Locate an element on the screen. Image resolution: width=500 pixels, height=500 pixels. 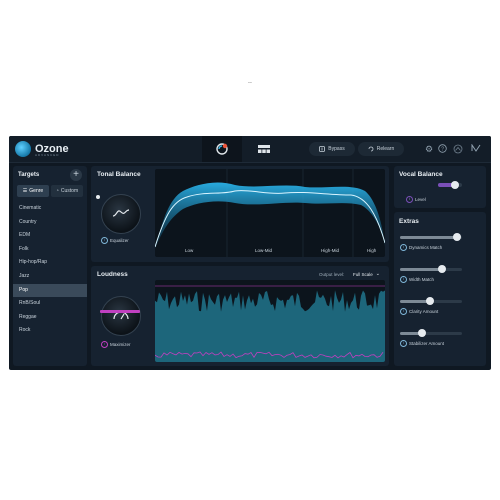
tab-genre: ☰ Genre is located at coordinates (33, 191).